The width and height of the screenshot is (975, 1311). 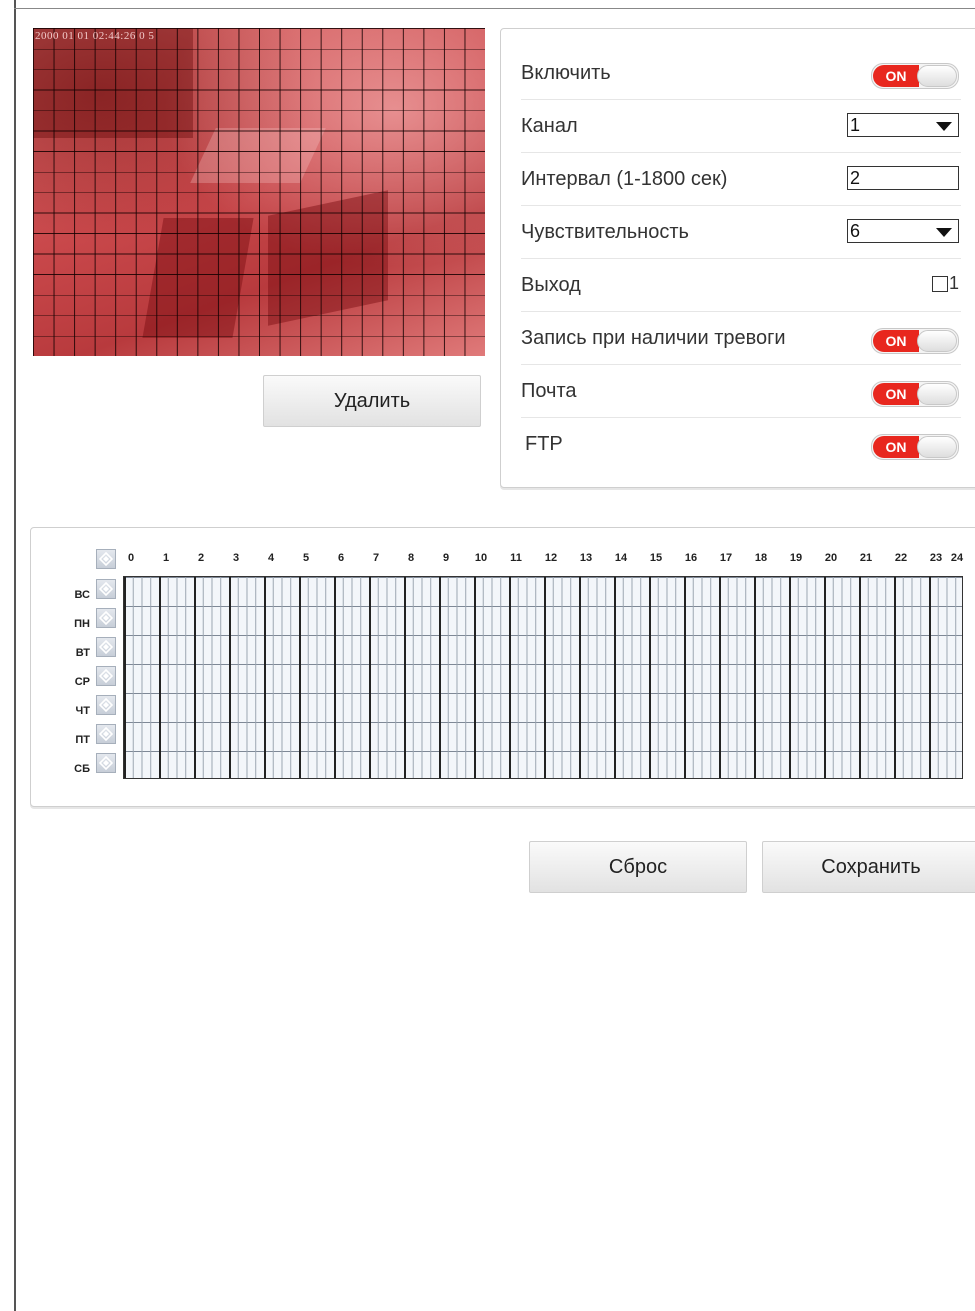 I want to click on row-output: Выход 1, so click(x=741, y=285).